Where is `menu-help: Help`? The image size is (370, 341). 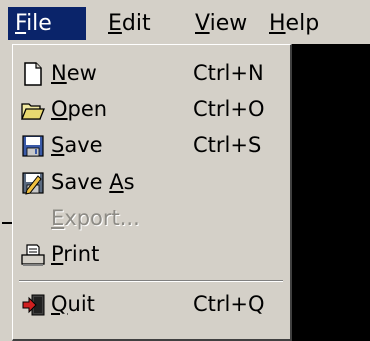
menu-help: Help is located at coordinates (298, 23).